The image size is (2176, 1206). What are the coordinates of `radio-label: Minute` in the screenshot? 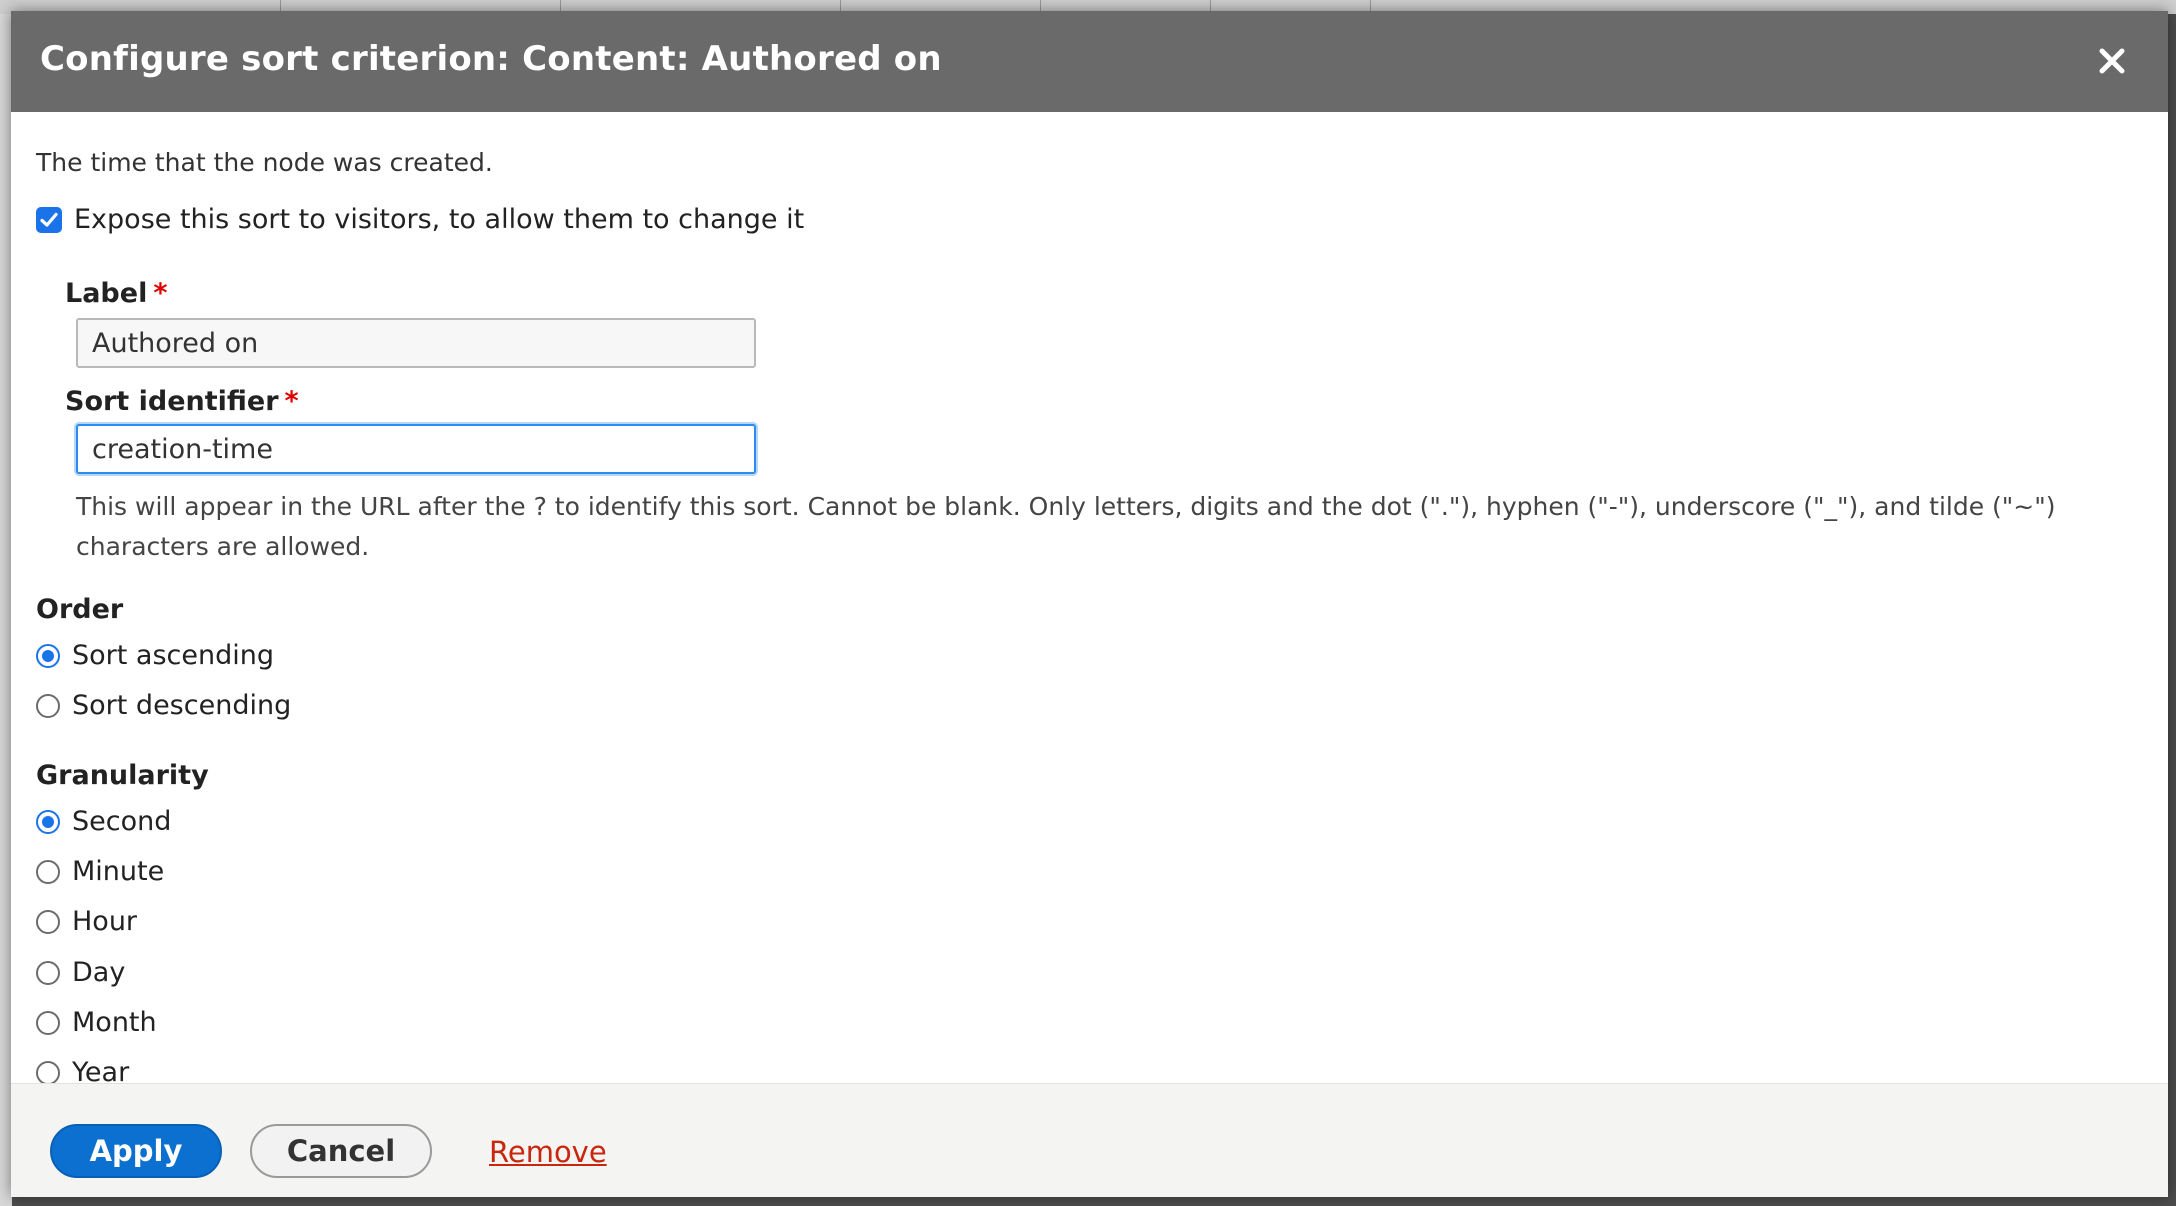 It's located at (118, 871).